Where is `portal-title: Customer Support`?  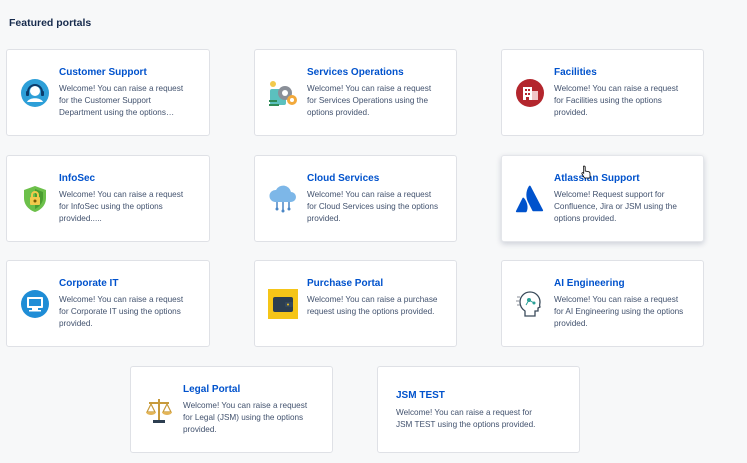
portal-title: Customer Support is located at coordinates (103, 72).